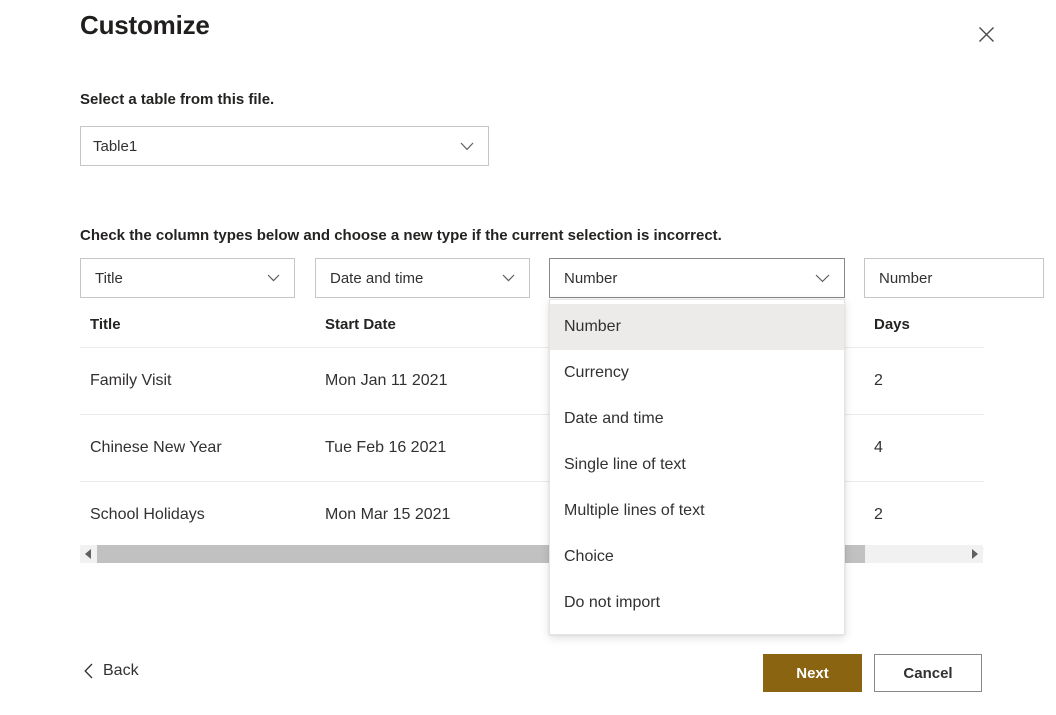  Describe the element at coordinates (156, 447) in the screenshot. I see `cell-title: Chinese New Year` at that location.